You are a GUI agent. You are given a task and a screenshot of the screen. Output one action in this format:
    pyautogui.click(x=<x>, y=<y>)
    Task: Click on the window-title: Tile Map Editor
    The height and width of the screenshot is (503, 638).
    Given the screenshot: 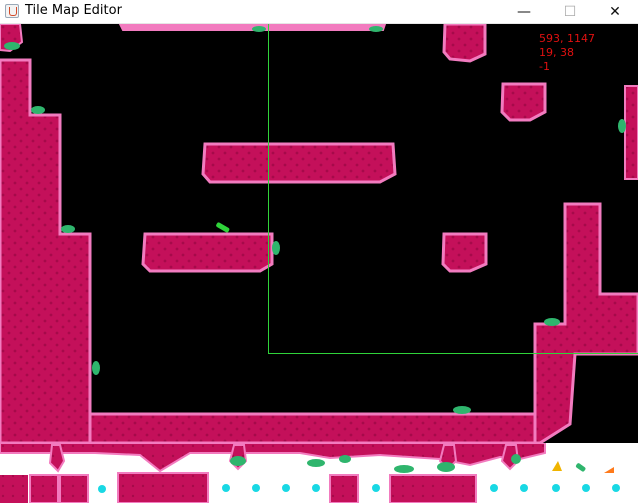 What is the action you would take?
    pyautogui.click(x=73, y=10)
    